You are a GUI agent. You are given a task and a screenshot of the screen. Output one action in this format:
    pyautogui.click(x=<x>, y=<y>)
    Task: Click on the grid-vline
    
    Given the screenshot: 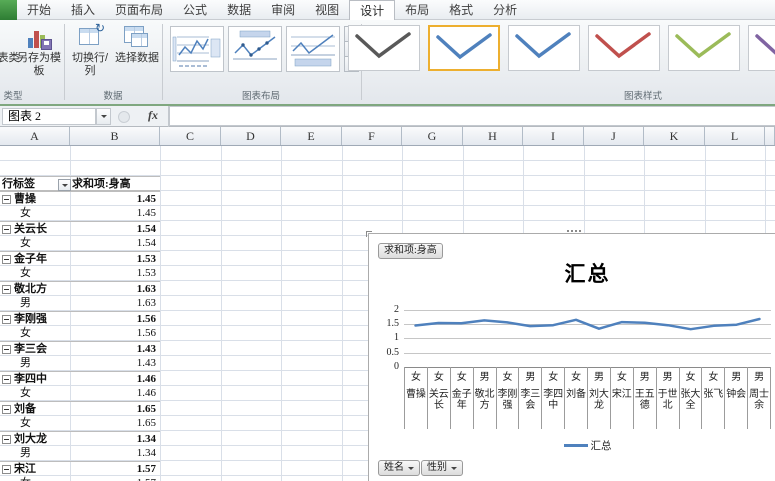 What is the action you would take?
    pyautogui.click(x=281, y=313)
    